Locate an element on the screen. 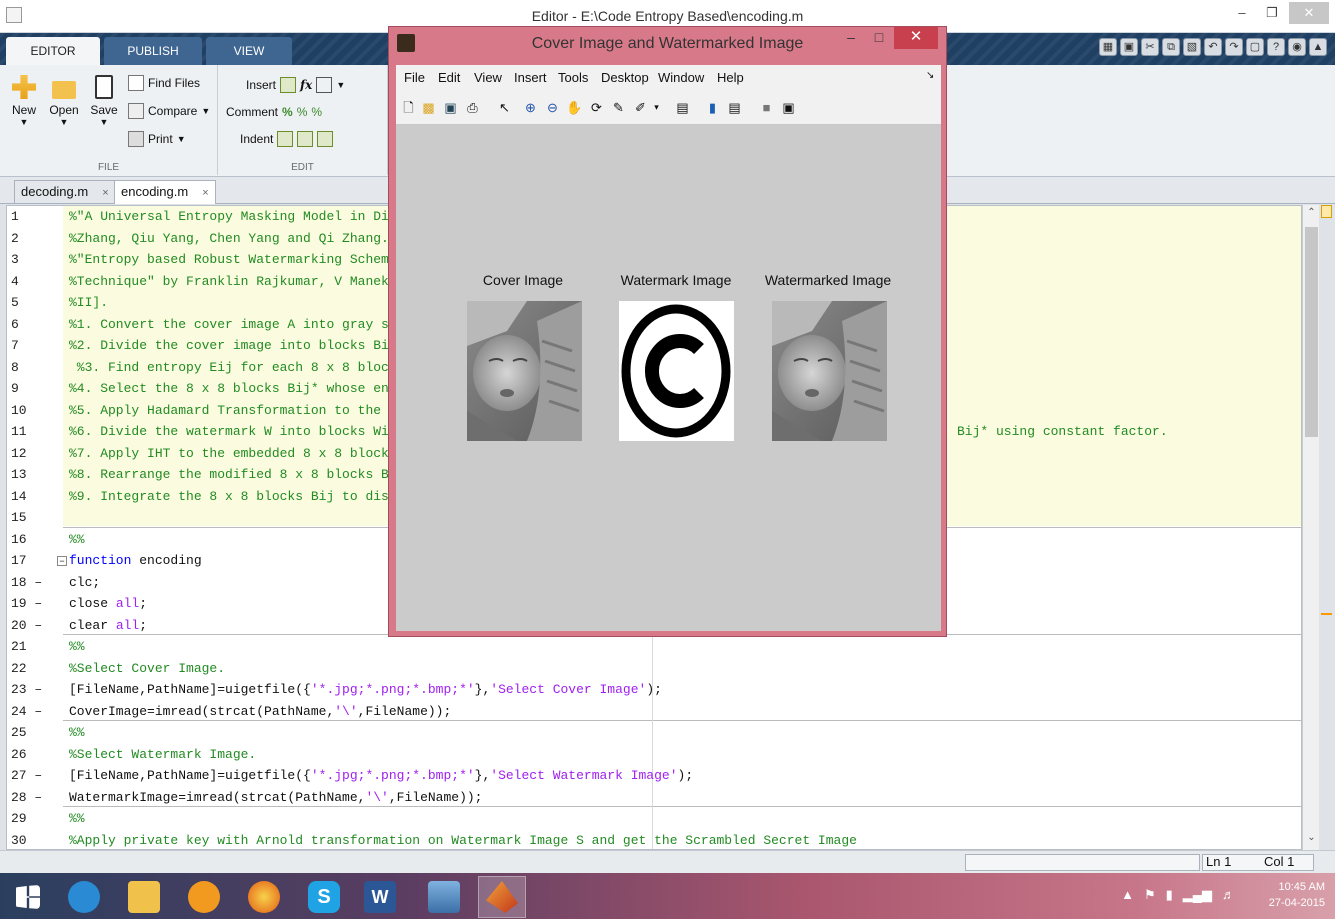 The width and height of the screenshot is (1335, 919). code-line: 25%% is located at coordinates (654, 733).